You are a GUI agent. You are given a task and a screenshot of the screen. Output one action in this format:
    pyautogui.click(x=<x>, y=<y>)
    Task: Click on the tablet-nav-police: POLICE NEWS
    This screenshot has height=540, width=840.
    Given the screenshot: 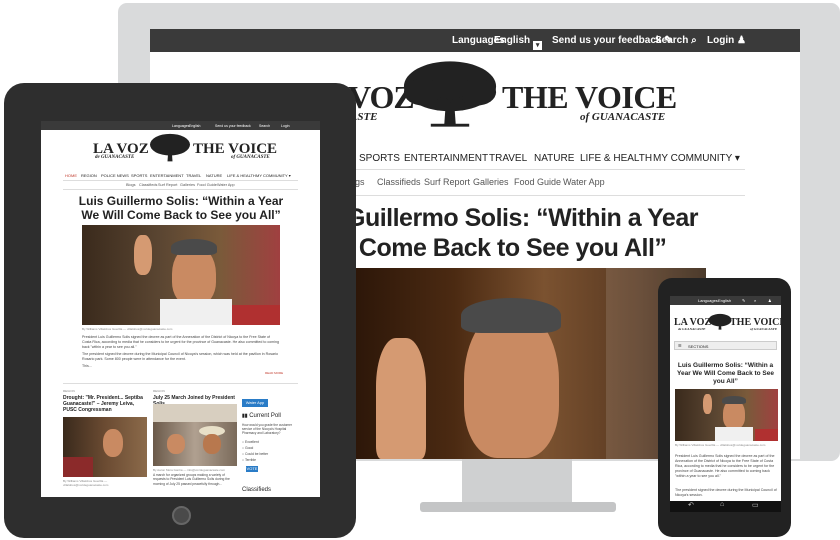 What is the action you would take?
    pyautogui.click(x=115, y=175)
    